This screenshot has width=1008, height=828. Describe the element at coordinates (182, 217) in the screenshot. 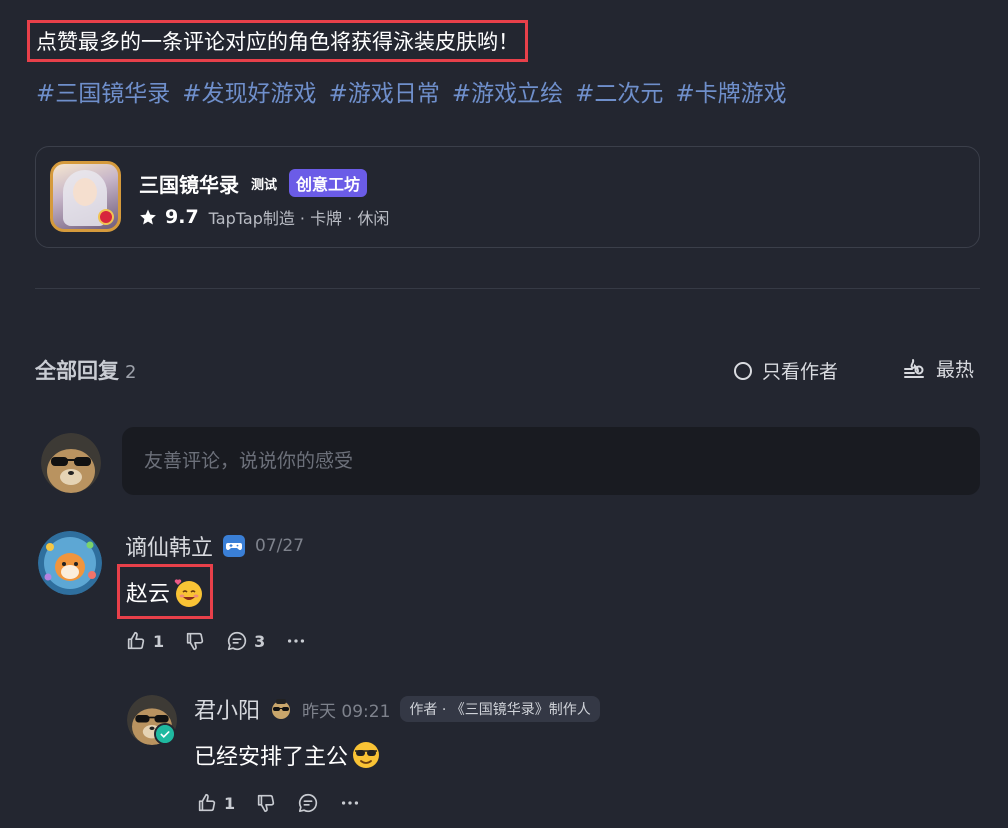

I see `game-rating: 9.7` at that location.